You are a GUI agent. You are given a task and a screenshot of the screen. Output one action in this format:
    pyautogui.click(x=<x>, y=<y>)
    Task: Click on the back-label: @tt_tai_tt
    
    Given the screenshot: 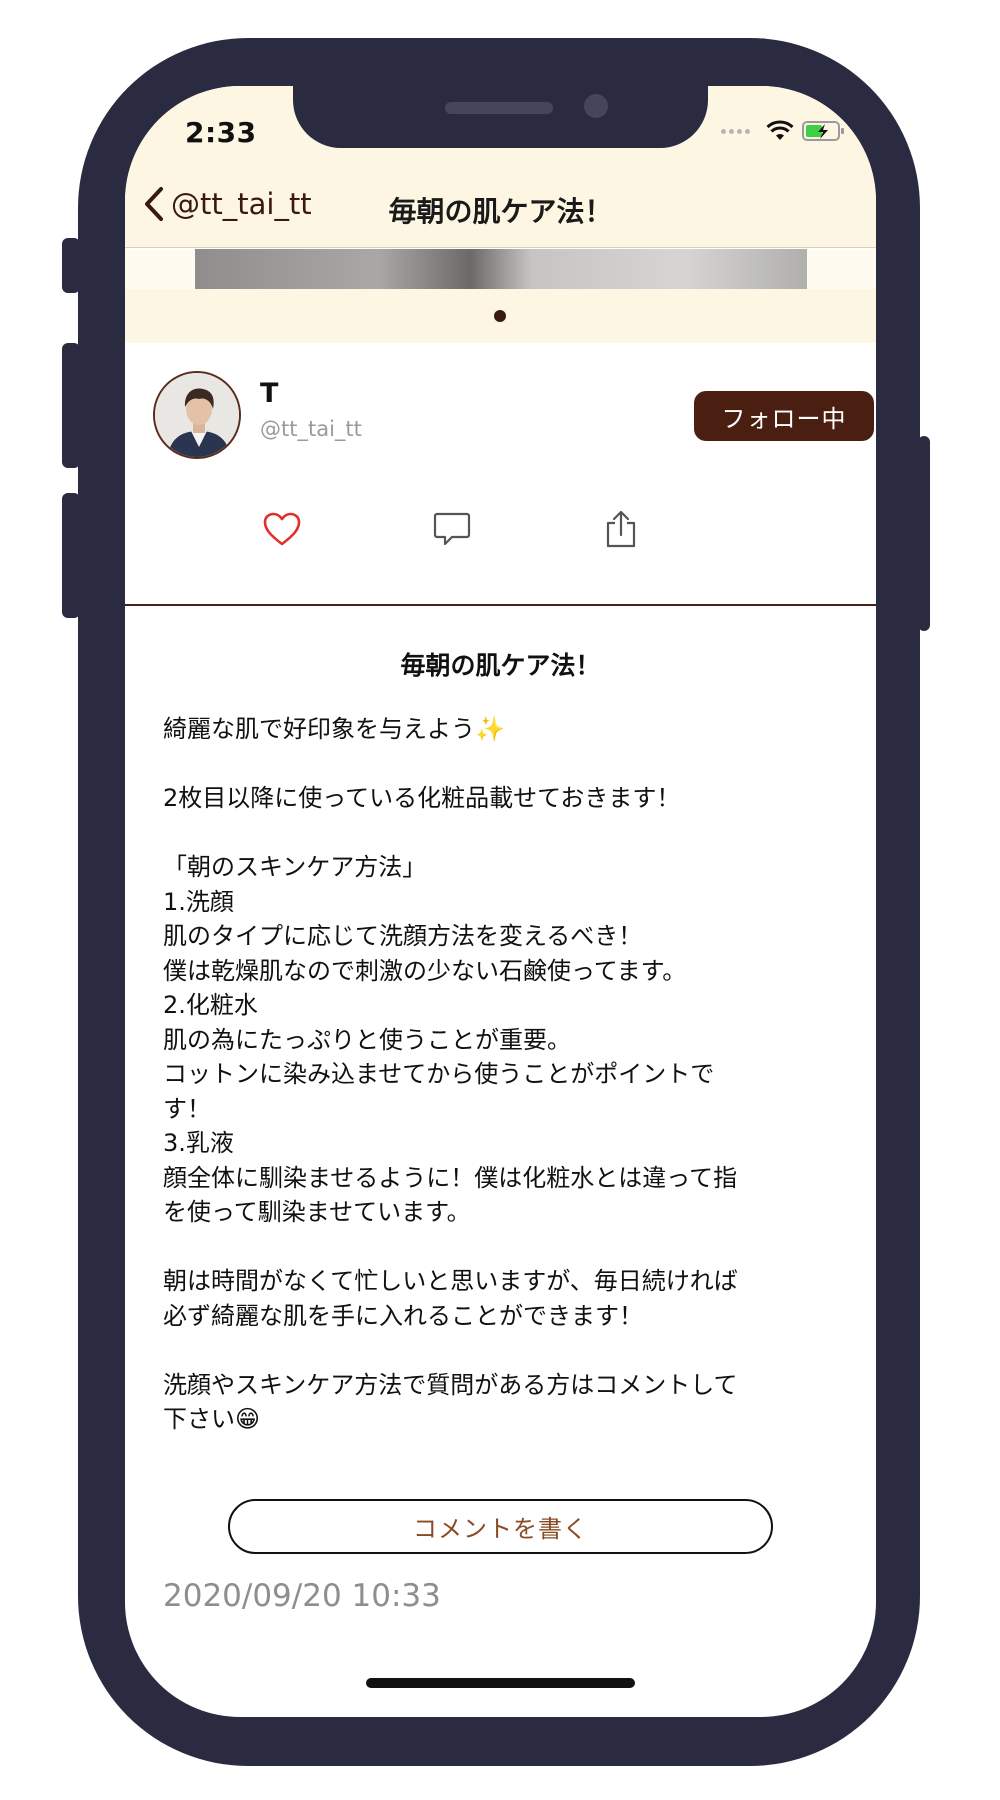 What is the action you would take?
    pyautogui.click(x=241, y=204)
    